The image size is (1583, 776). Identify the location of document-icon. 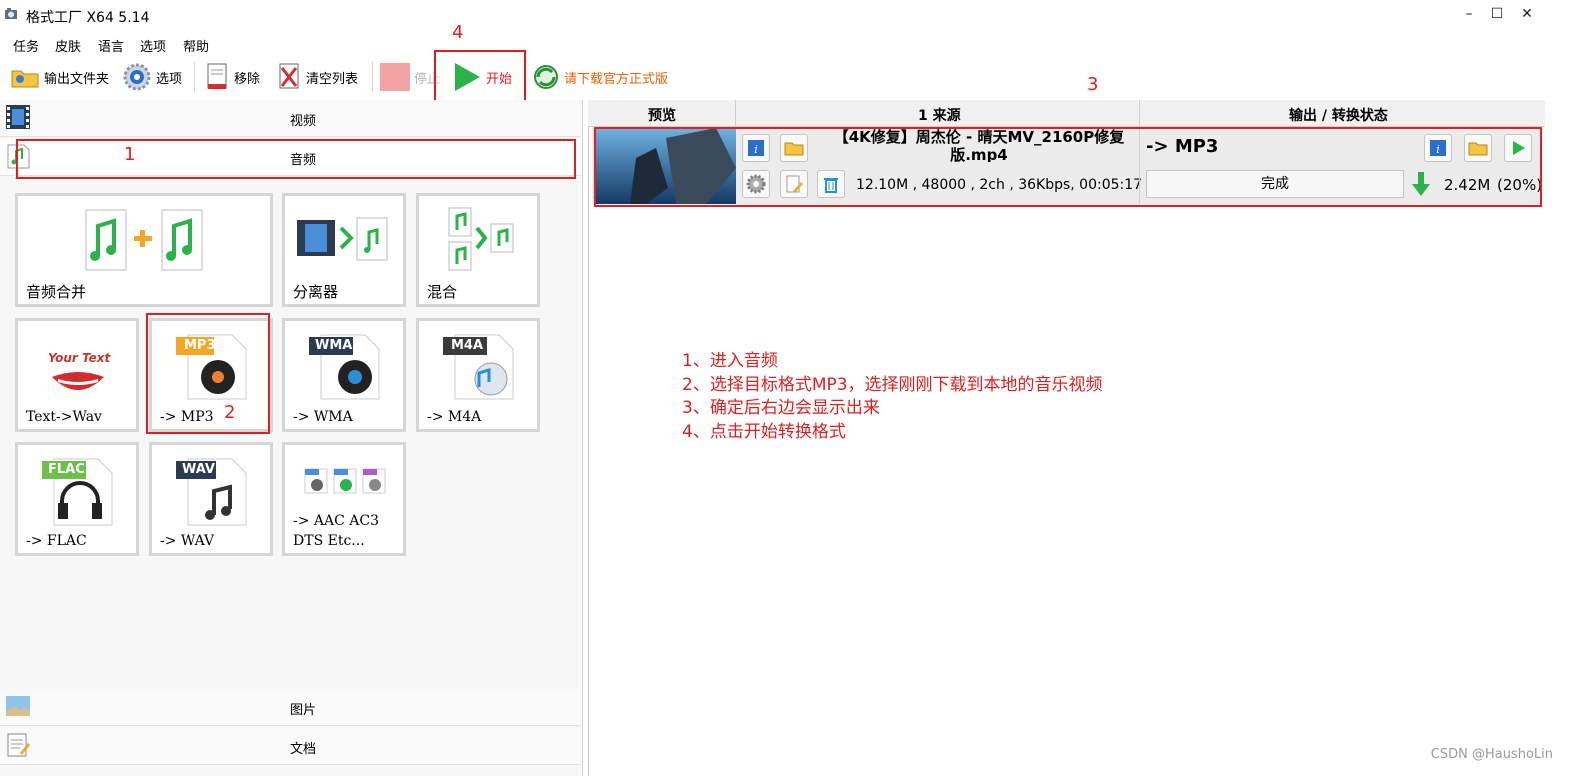
(18, 745).